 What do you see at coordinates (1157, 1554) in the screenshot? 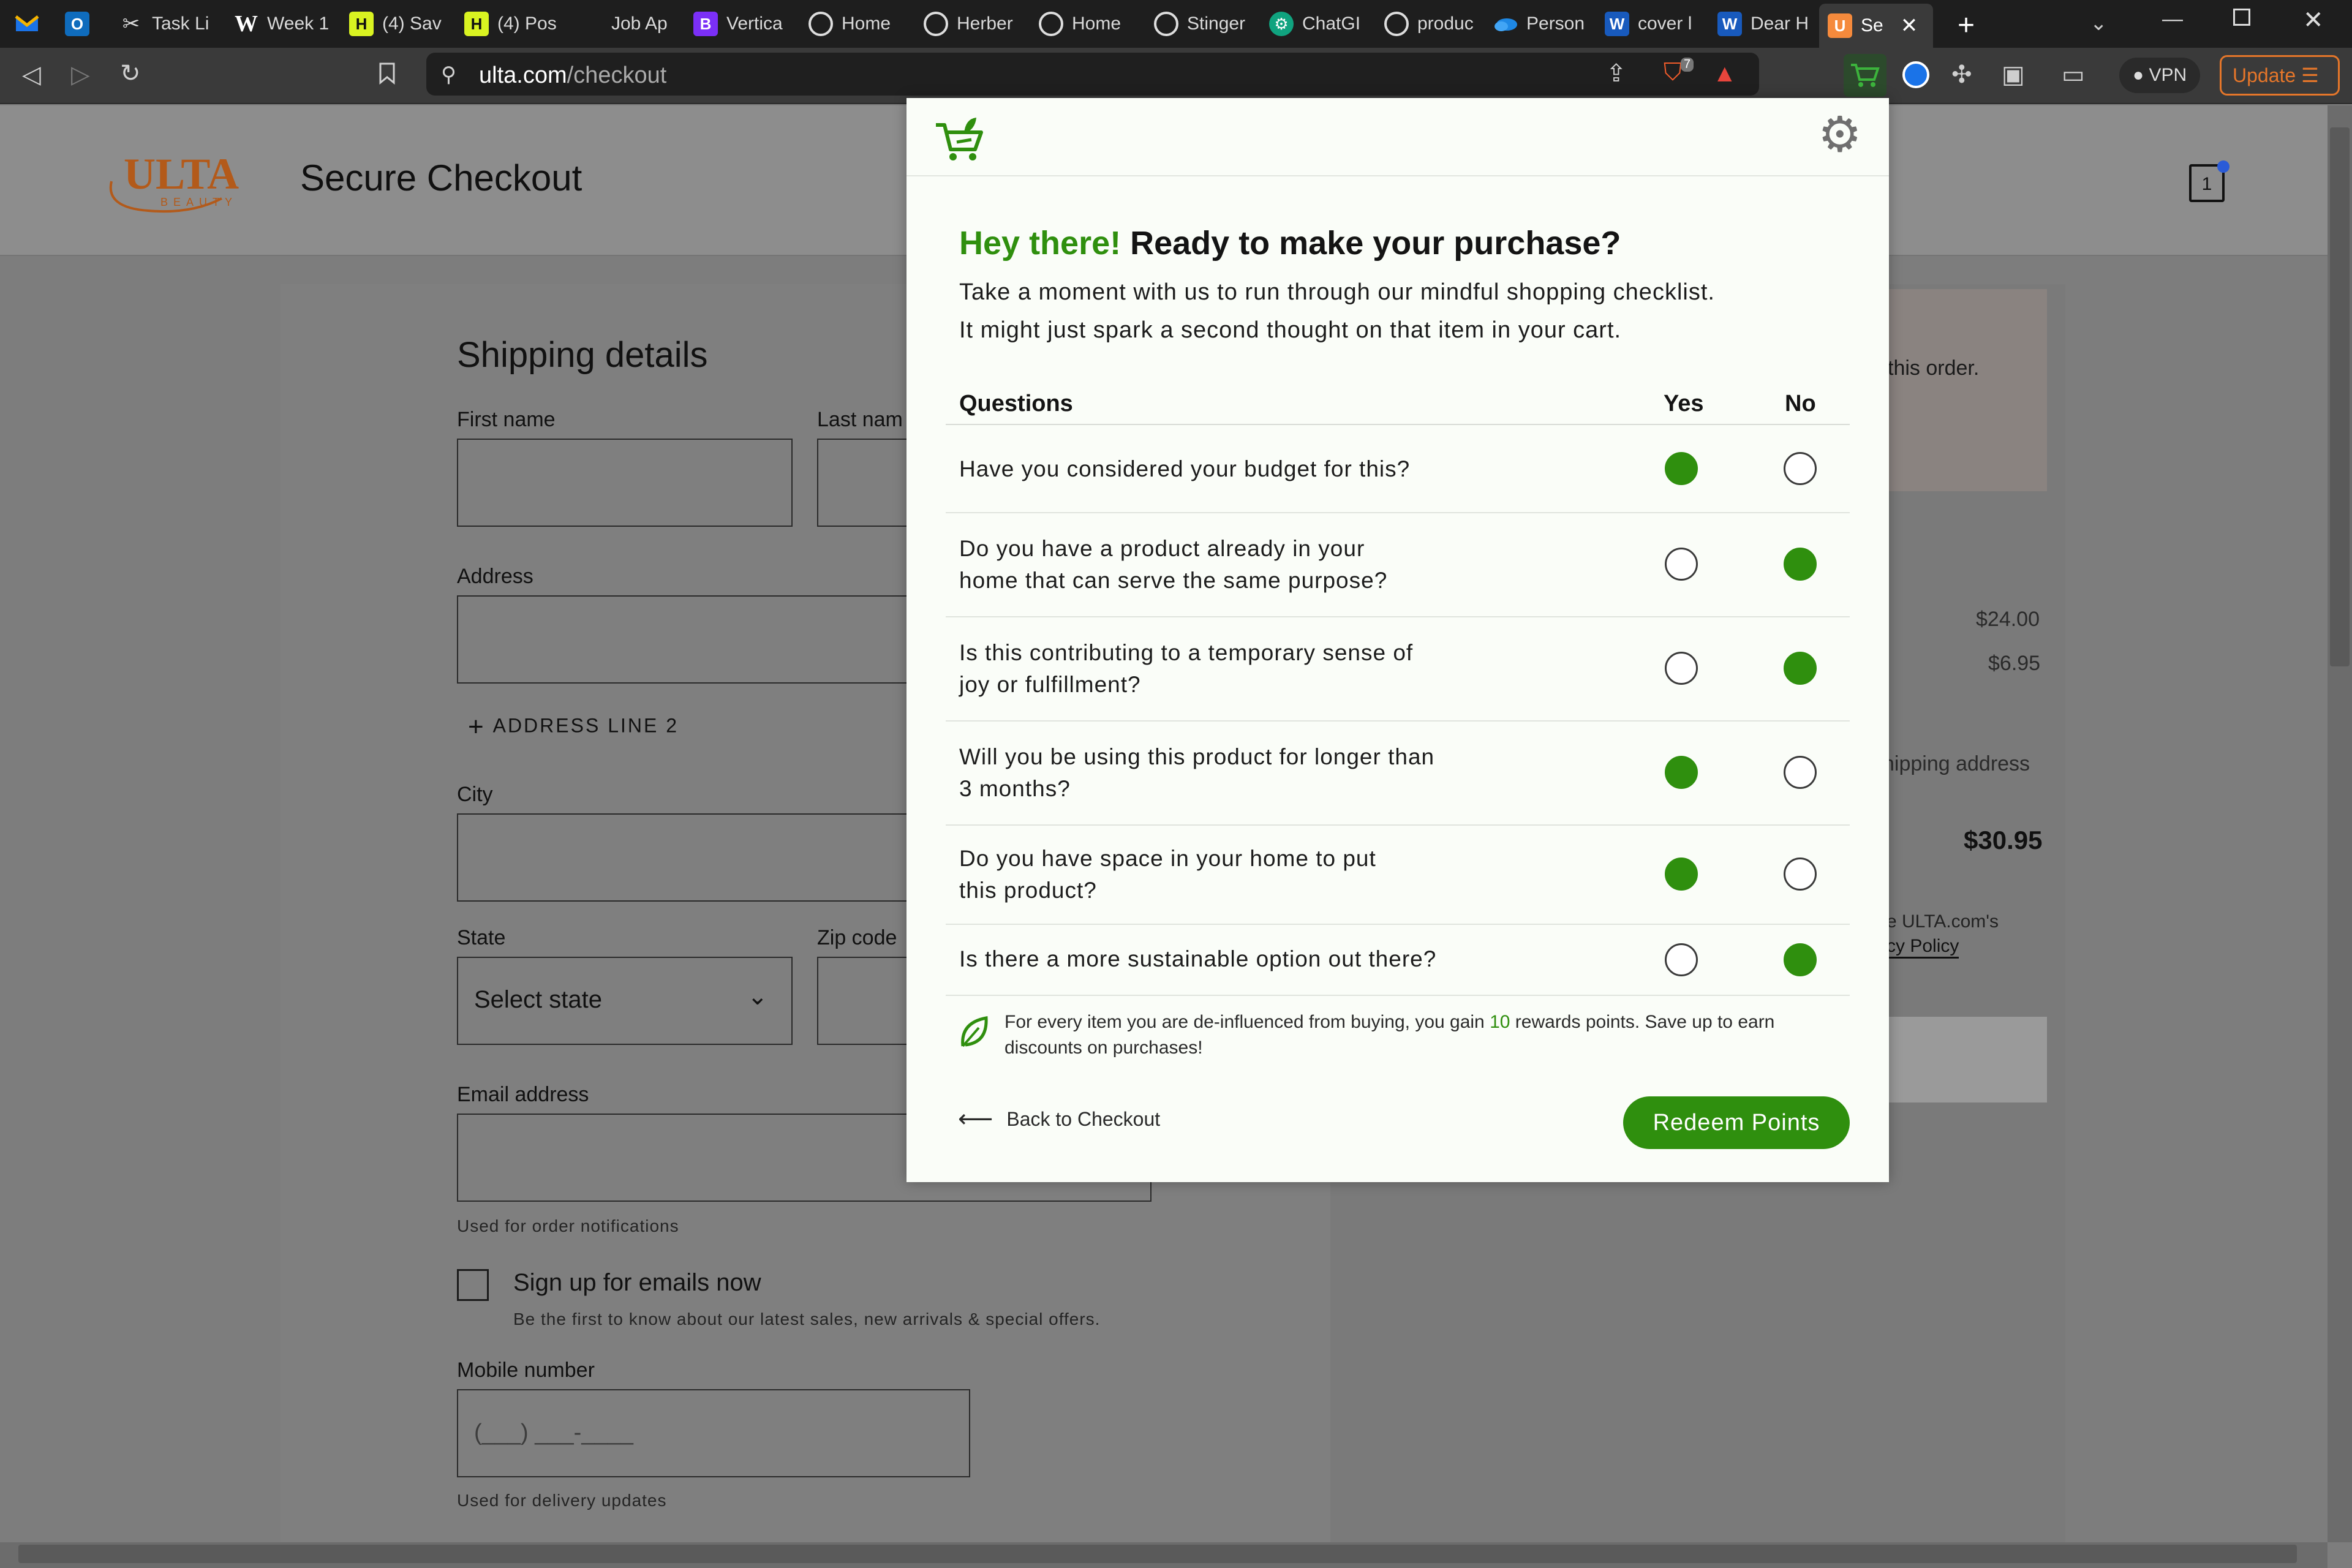
I see `horizontal-scroll-thumb` at bounding box center [1157, 1554].